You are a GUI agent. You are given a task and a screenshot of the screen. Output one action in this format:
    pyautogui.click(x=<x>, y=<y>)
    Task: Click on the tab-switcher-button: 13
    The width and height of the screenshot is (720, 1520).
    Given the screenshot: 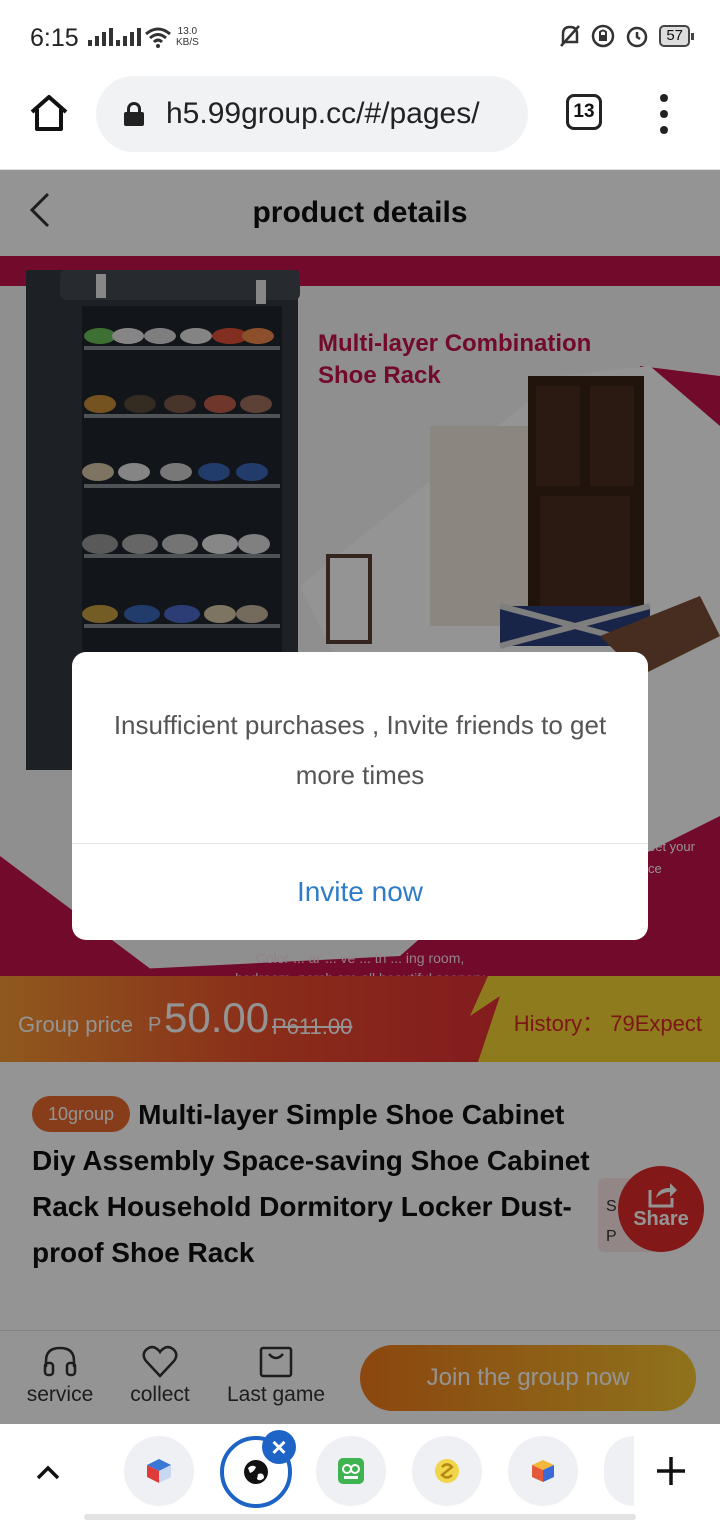 What is the action you would take?
    pyautogui.click(x=584, y=112)
    